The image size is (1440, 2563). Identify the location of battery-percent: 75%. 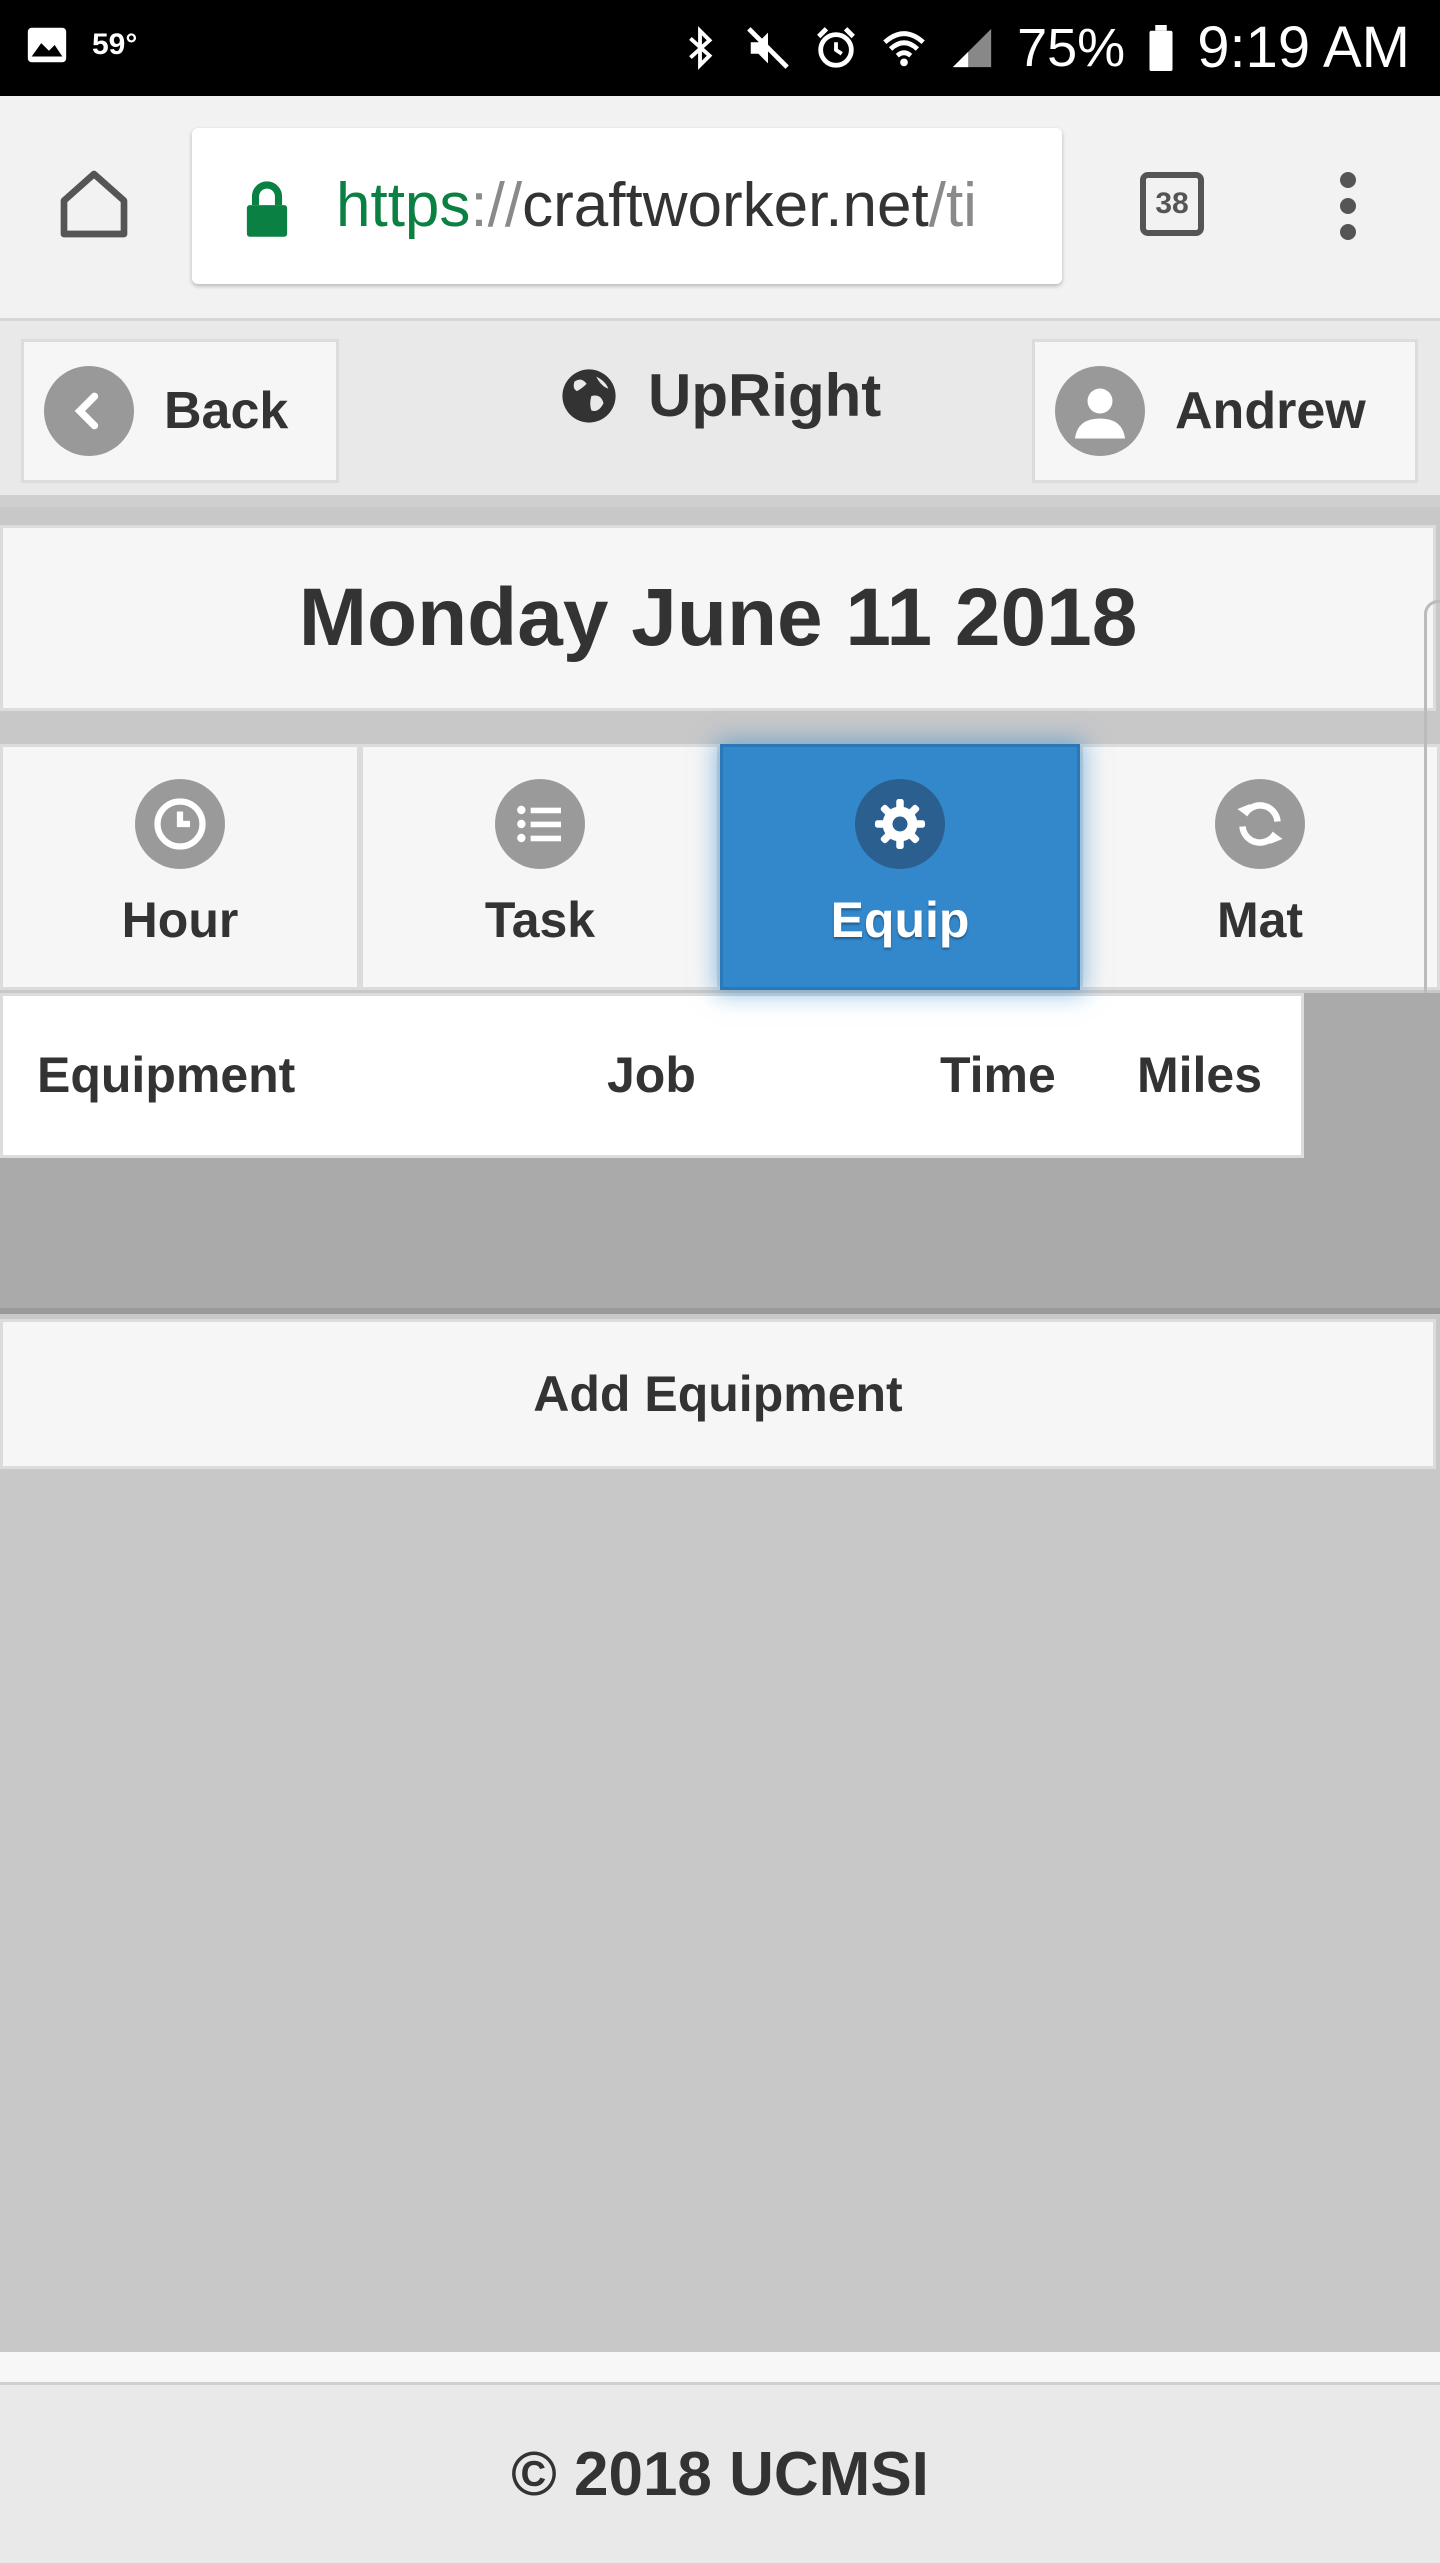
(1071, 47).